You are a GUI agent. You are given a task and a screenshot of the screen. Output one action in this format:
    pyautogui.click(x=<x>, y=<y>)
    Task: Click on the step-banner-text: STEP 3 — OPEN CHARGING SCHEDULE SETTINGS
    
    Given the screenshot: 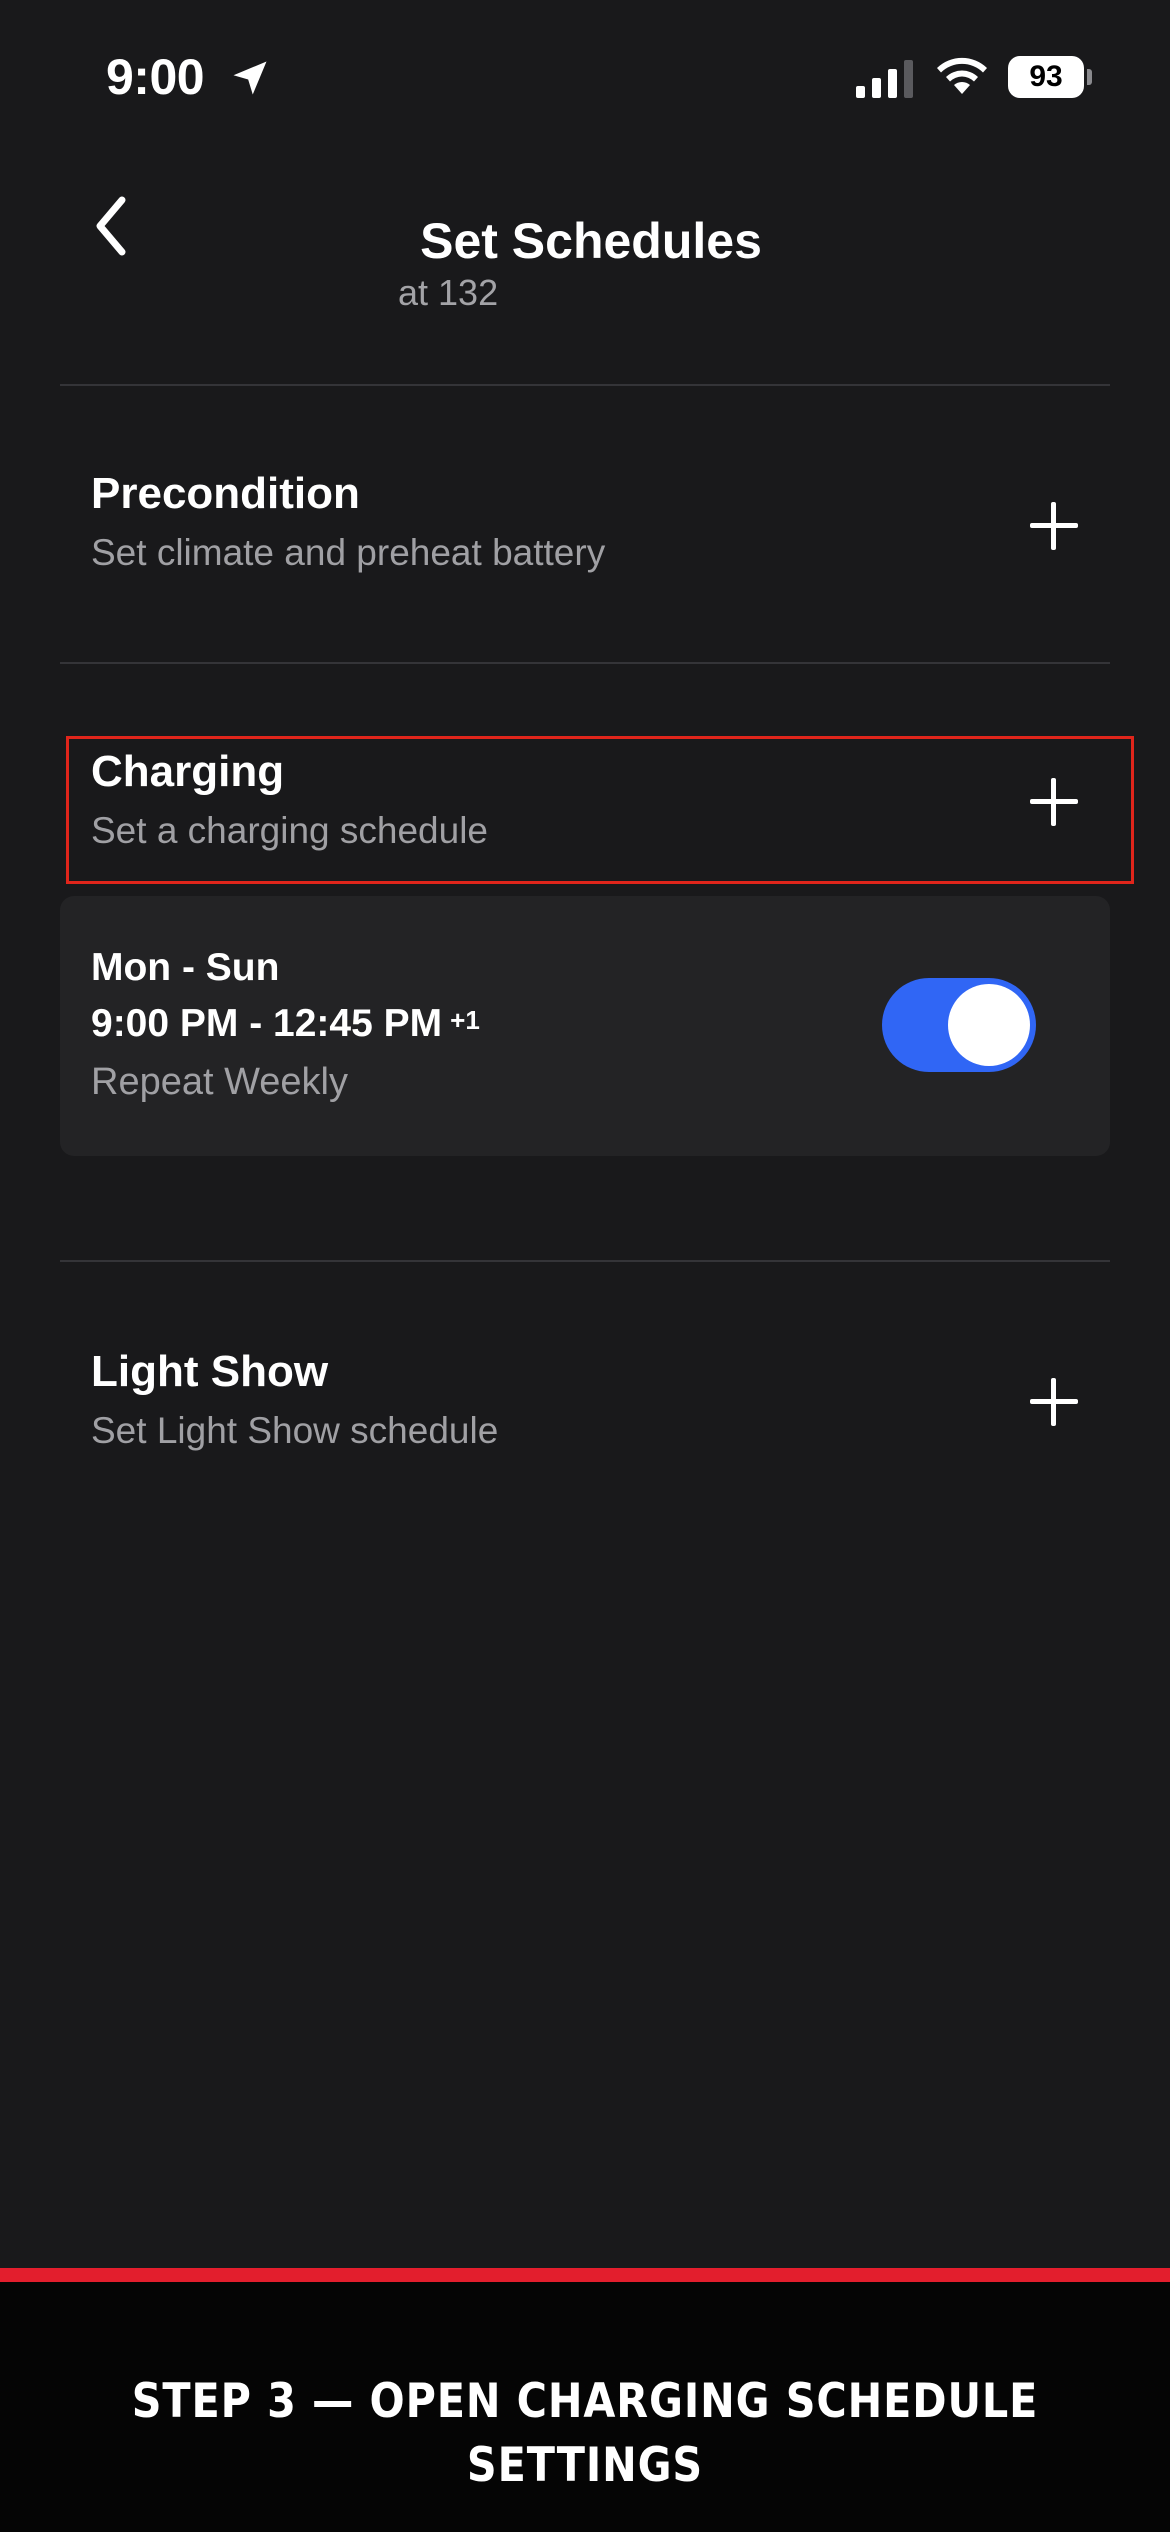 What is the action you would take?
    pyautogui.click(x=585, y=2433)
    